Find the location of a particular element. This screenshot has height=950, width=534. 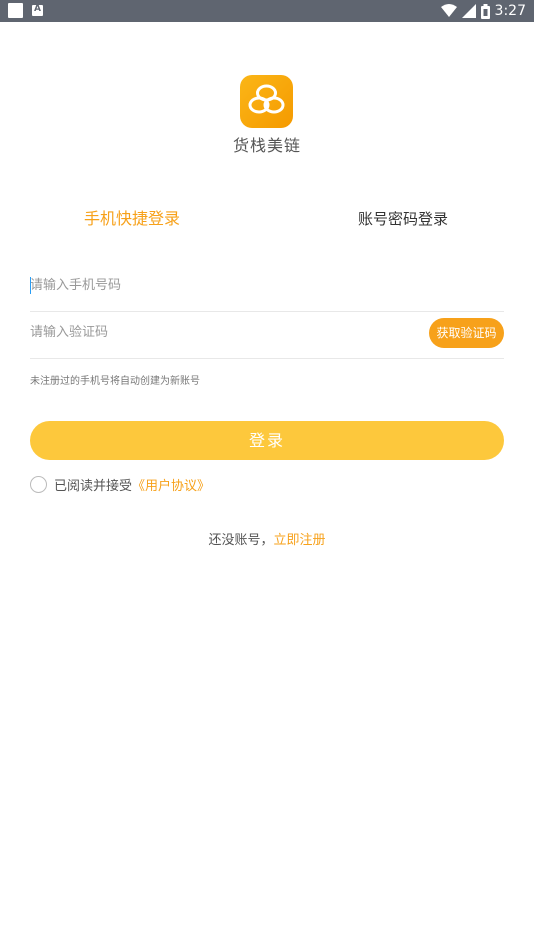

tab-password-login: 账号密码登录 is located at coordinates (403, 219).